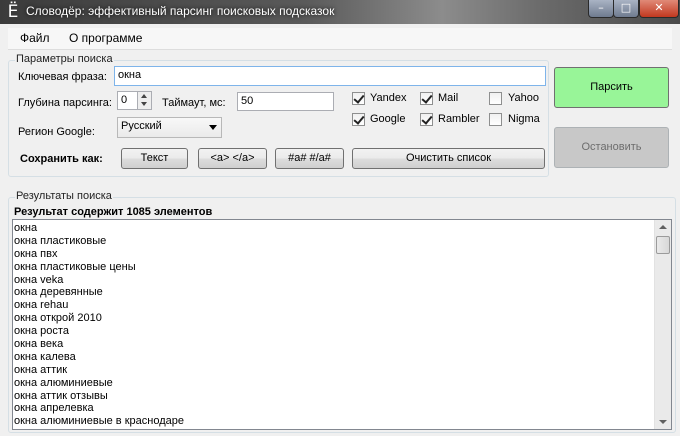  I want to click on maximize-button: □, so click(626, 9).